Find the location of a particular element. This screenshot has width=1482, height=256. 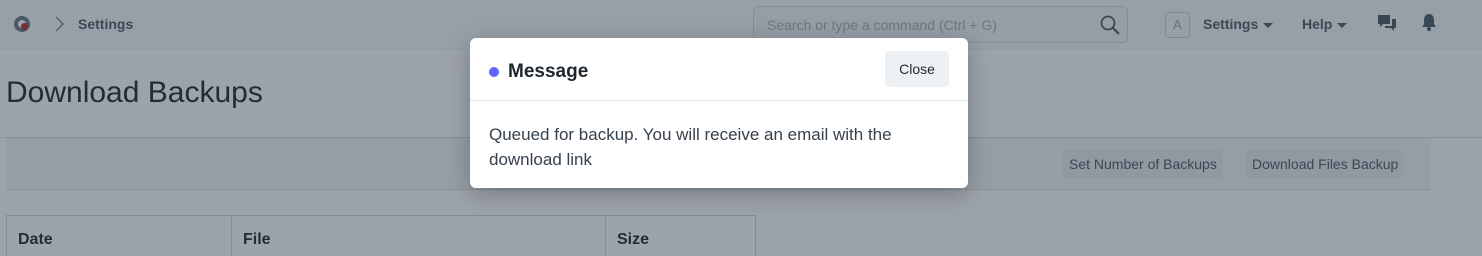

dialog-header: Message Close is located at coordinates (719, 69).